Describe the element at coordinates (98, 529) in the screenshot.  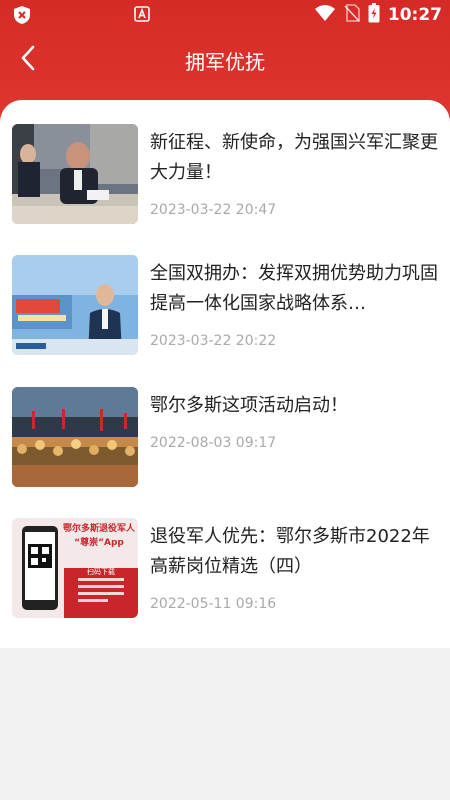
I see `poster-line1: 鄂尔多斯退役军人` at that location.